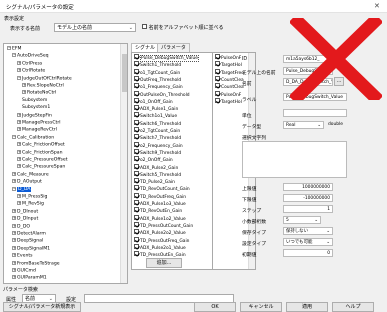  What do you see at coordinates (308, 187) in the screenshot?
I see `max-field: 1000000000` at bounding box center [308, 187].